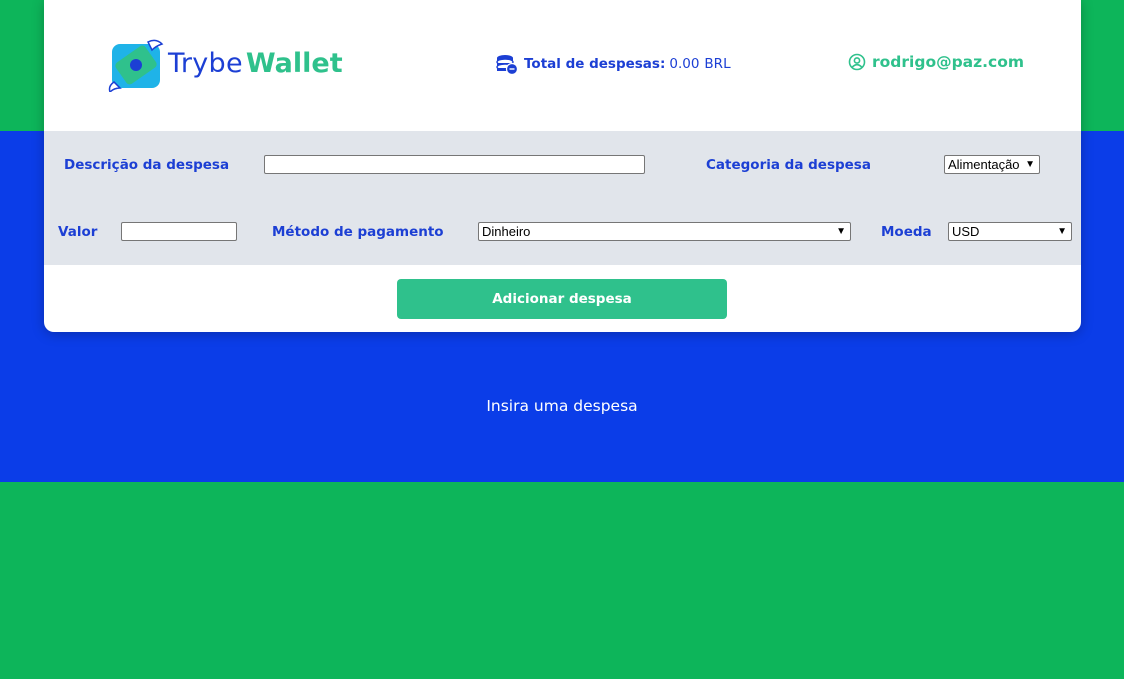  I want to click on value-input, so click(179, 231).